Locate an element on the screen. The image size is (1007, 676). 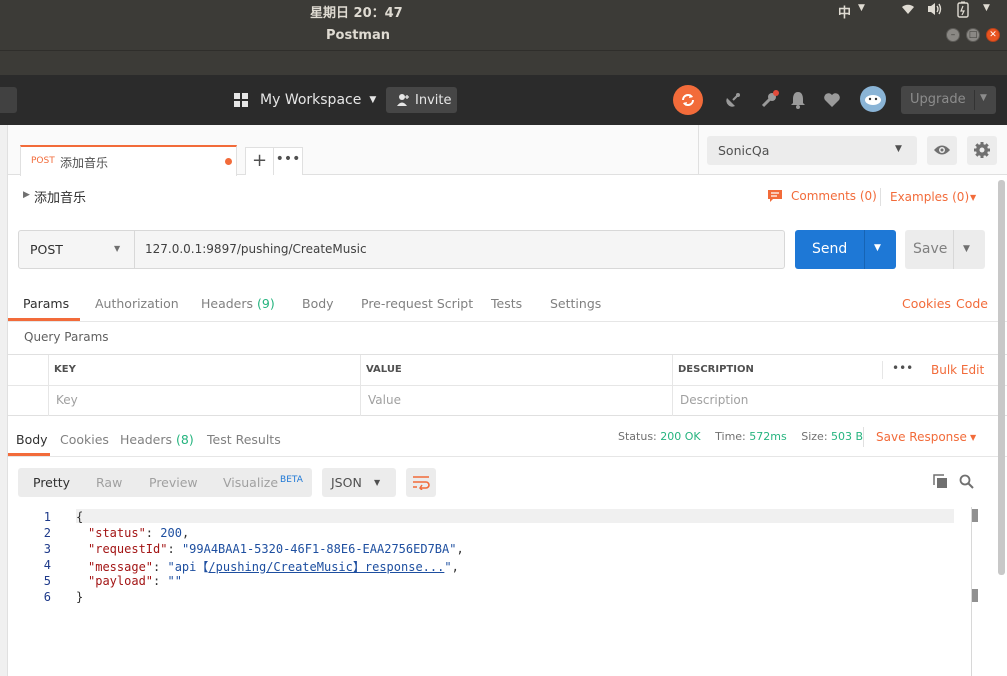
beta-badge: BETA is located at coordinates (291, 480).